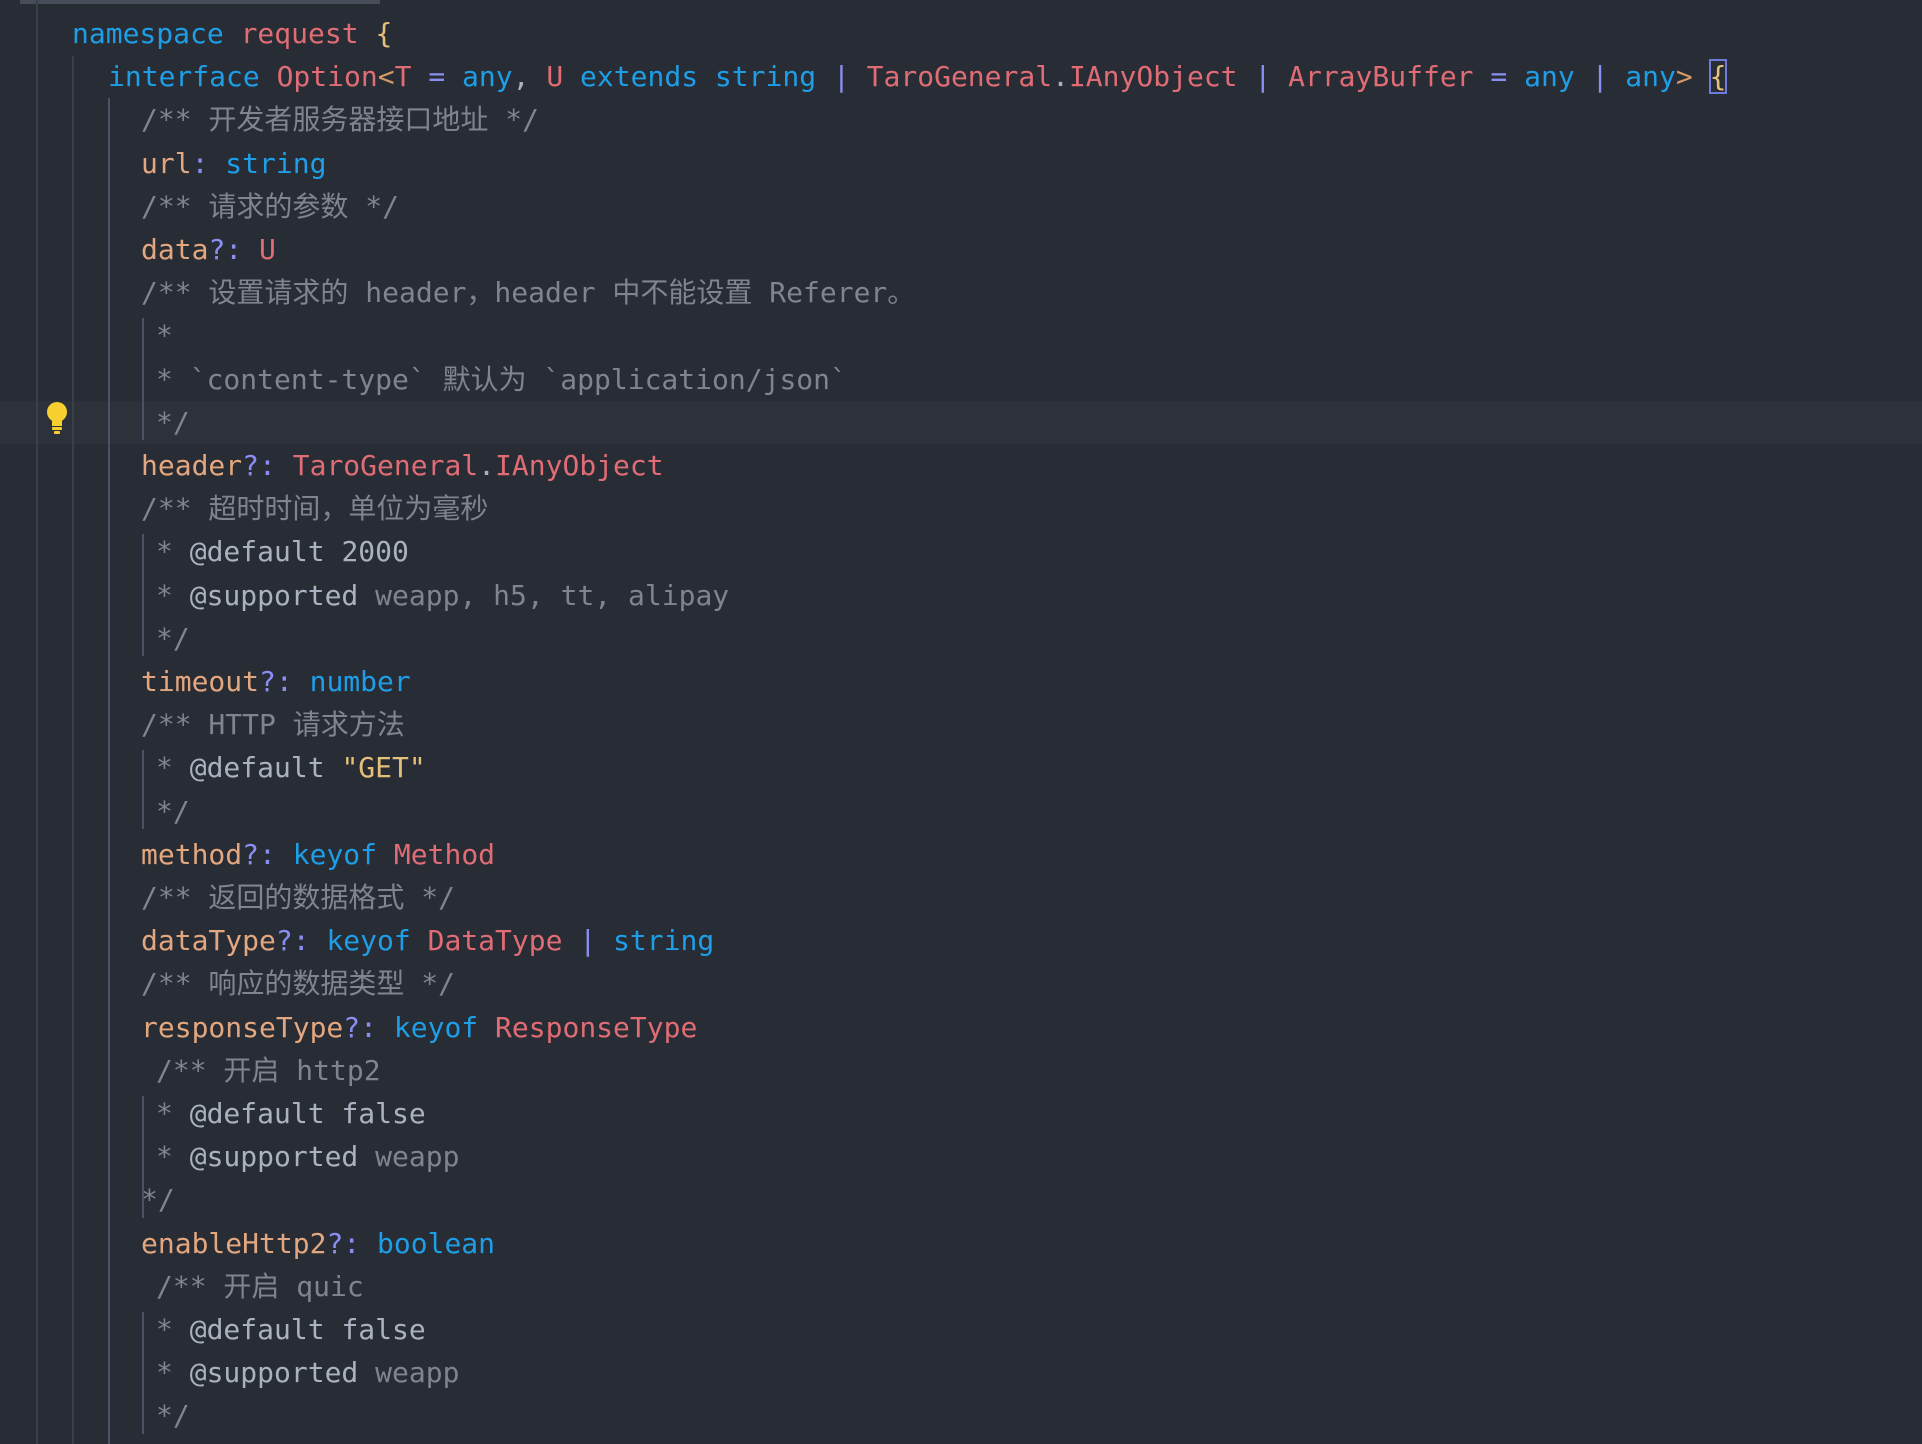 The width and height of the screenshot is (1922, 1444). Describe the element at coordinates (961, 1070) in the screenshot. I see `code-line: /** 开启 http2` at that location.